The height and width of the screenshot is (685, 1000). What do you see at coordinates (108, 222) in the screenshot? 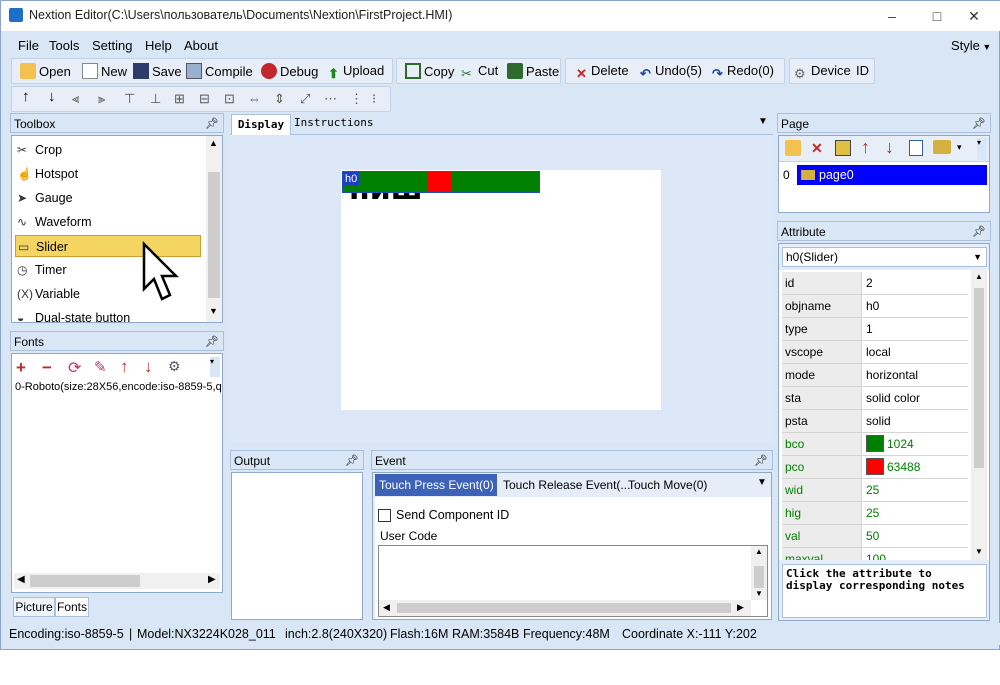
I see `toolbox-item: ∿ Waveform` at bounding box center [108, 222].